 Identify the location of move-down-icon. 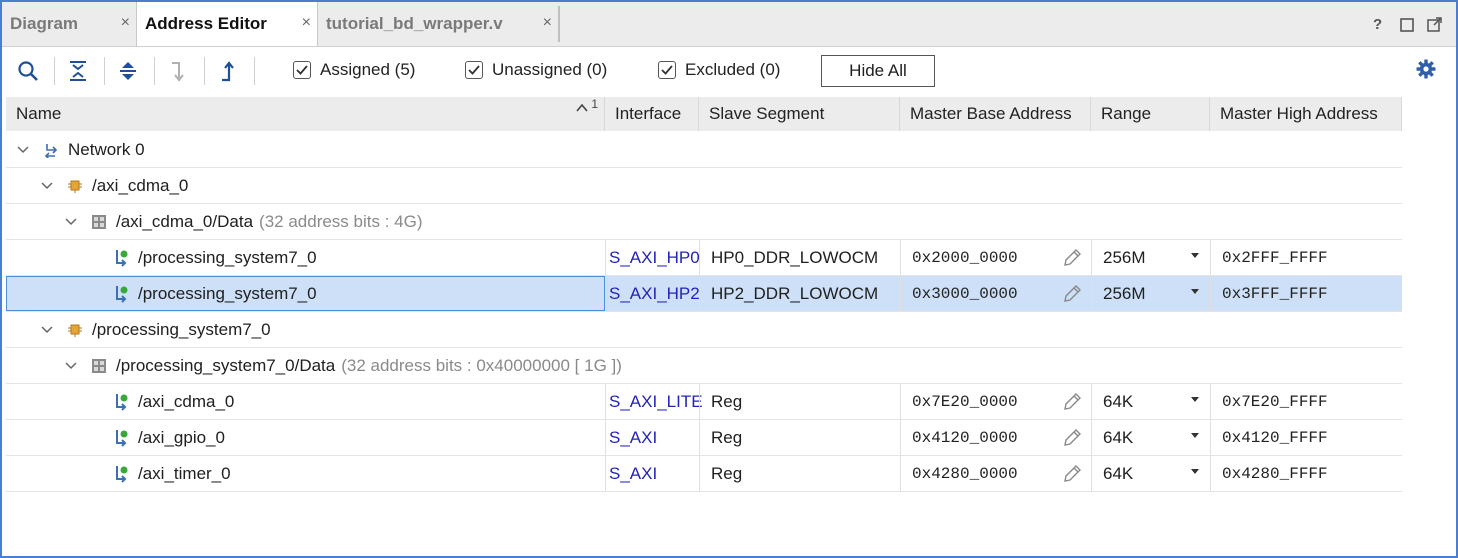
(178, 71).